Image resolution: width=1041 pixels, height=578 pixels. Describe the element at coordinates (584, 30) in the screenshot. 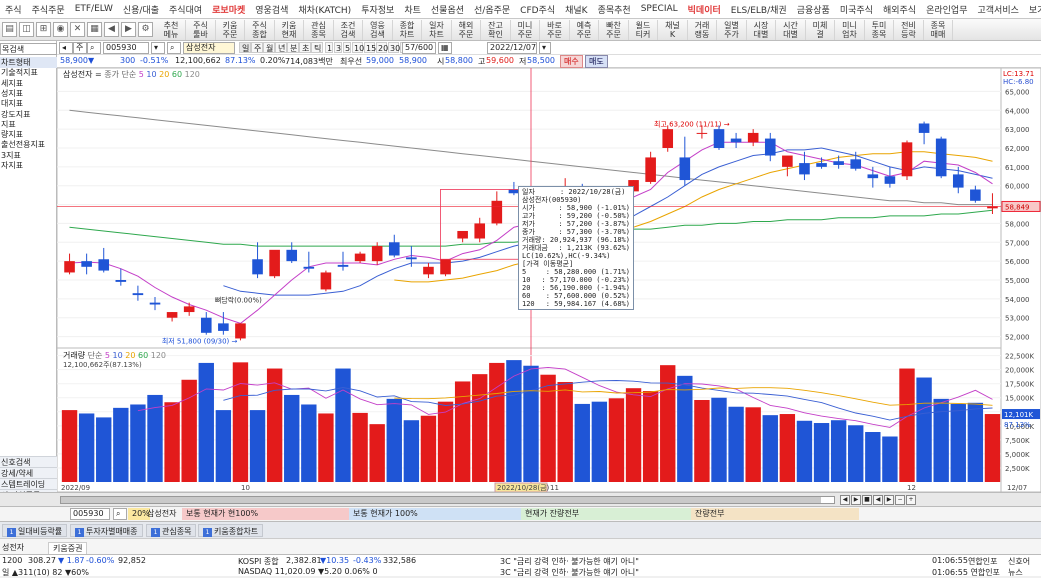

I see `toolbar-button: 예측 주문` at that location.